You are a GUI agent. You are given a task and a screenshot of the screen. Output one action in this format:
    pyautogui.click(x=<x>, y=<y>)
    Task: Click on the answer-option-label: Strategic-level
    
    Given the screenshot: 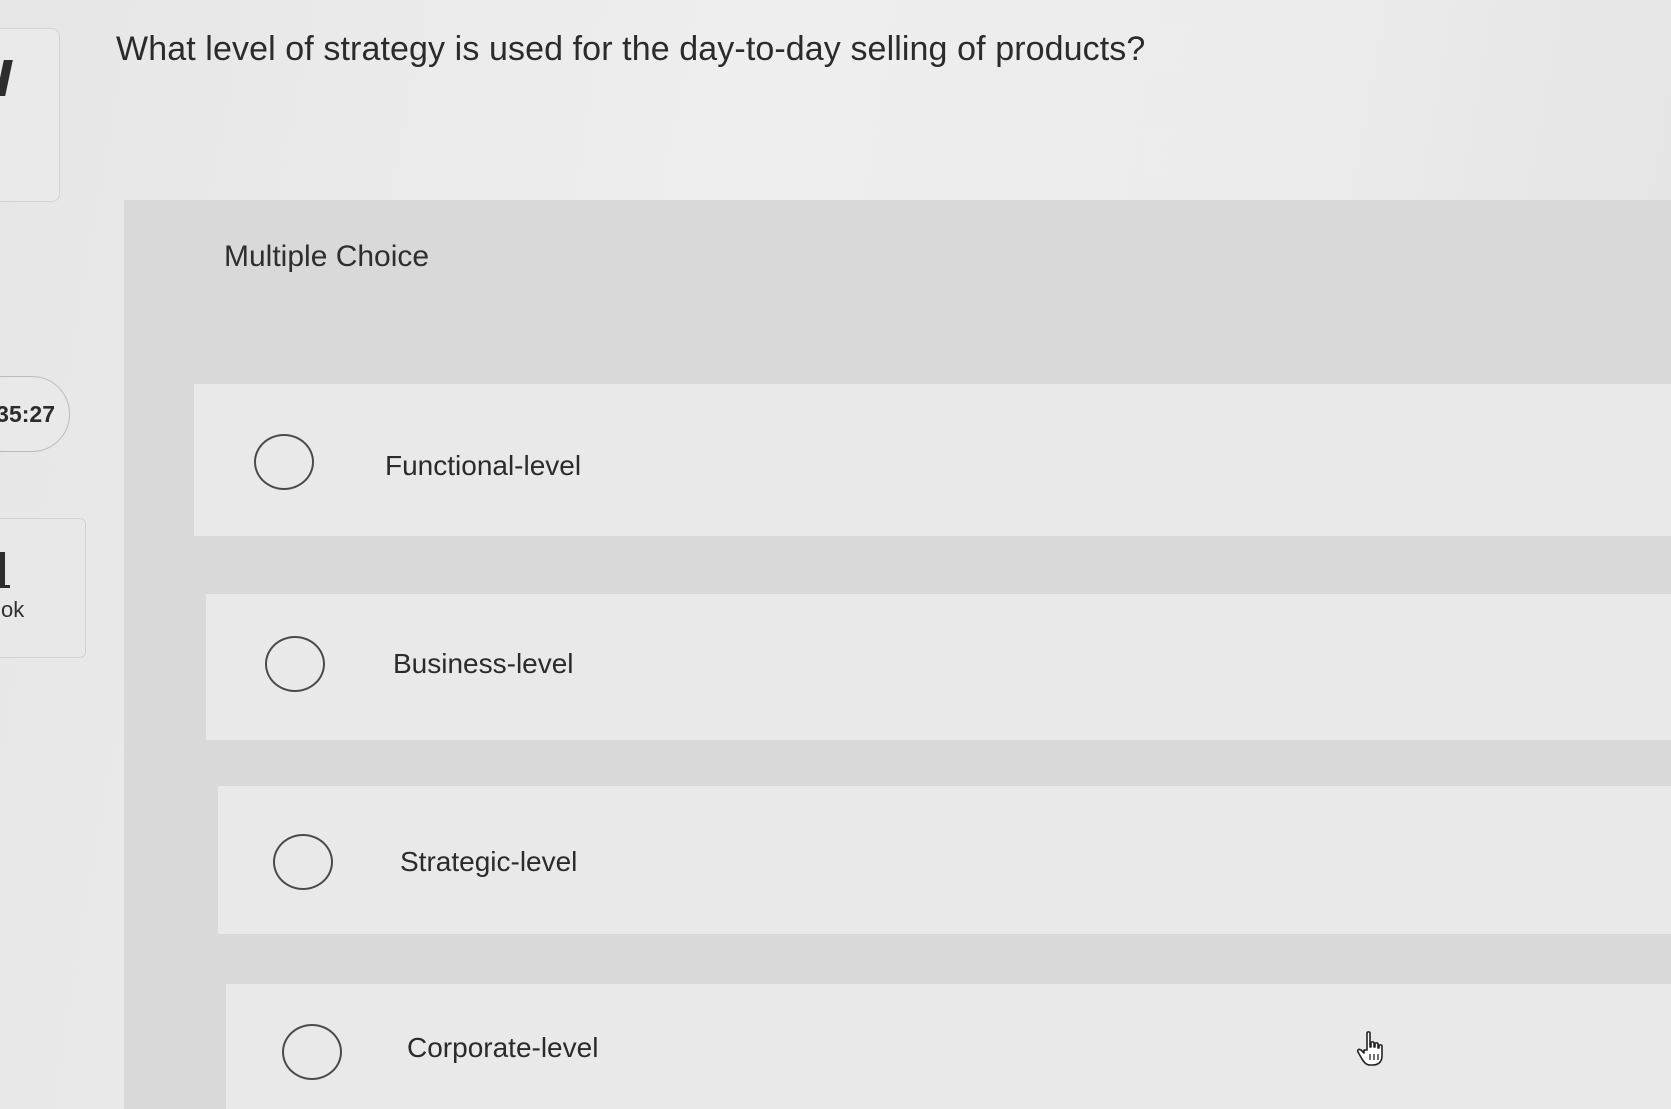 What is the action you would take?
    pyautogui.click(x=489, y=861)
    